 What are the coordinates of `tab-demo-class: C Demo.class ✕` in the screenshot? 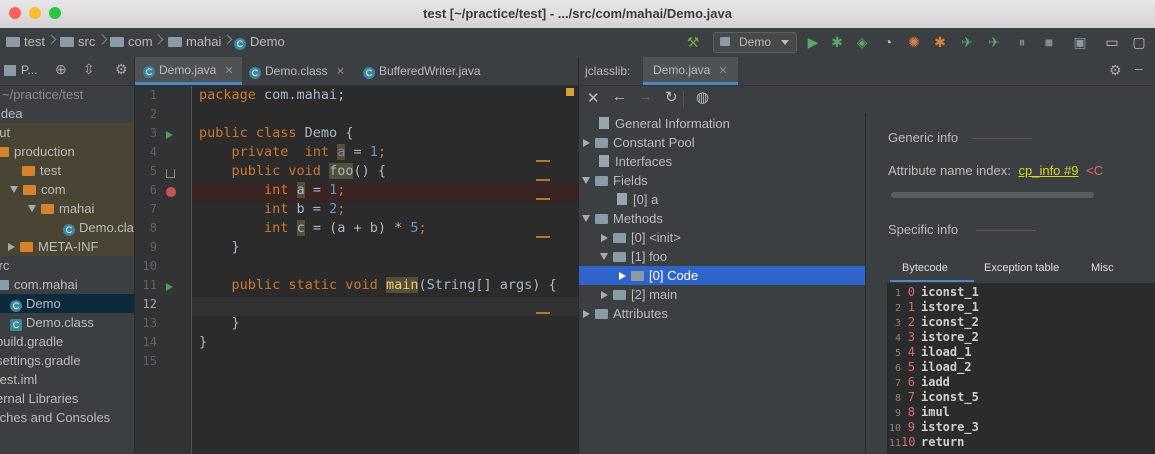 It's located at (297, 71).